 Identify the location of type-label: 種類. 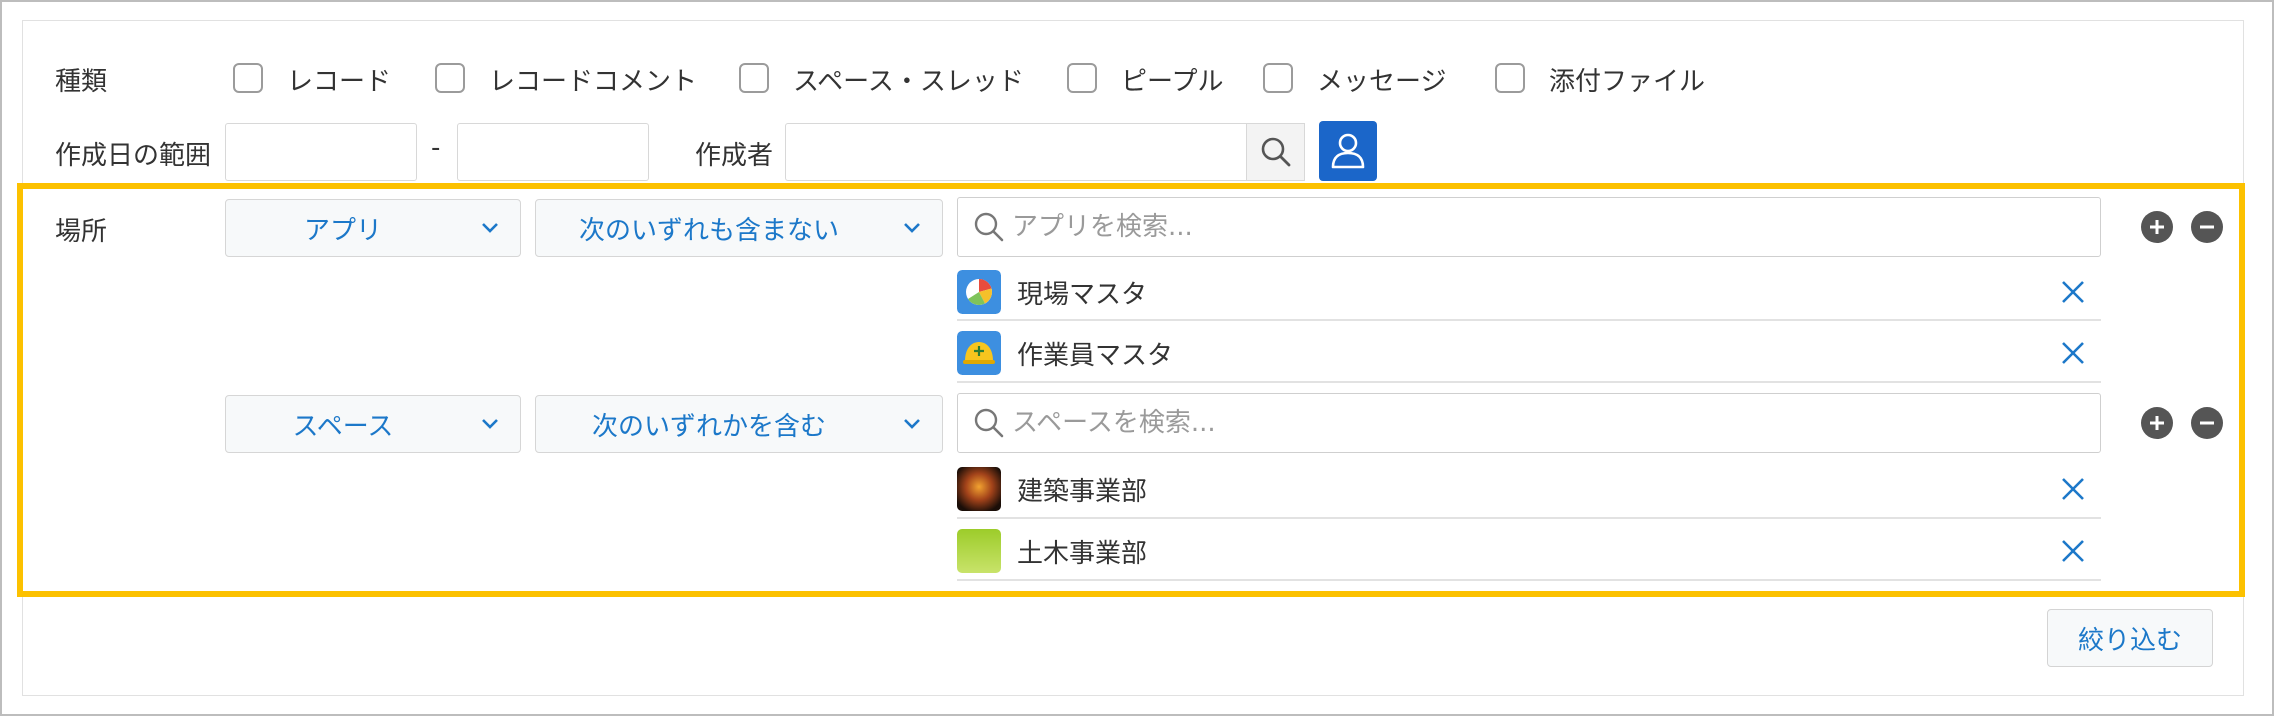
(81, 82).